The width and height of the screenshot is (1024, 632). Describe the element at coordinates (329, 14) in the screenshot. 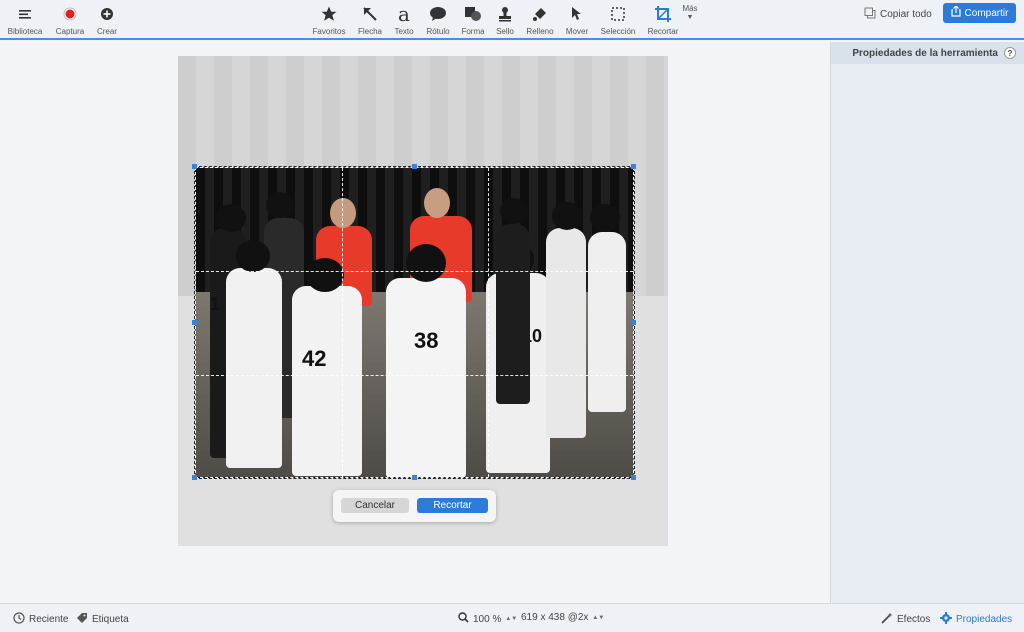

I see `star-icon` at that location.